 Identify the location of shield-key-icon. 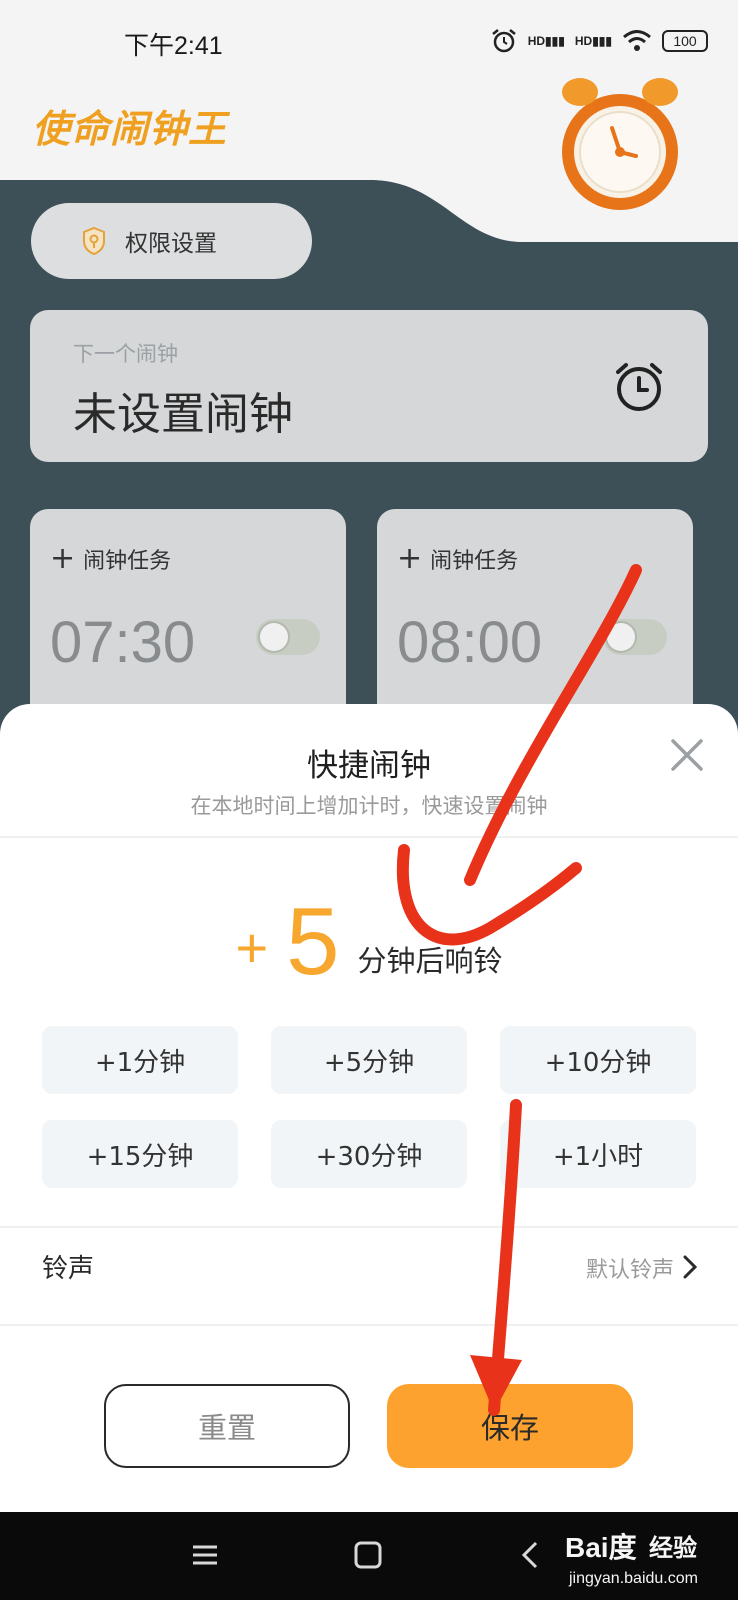
(94, 241).